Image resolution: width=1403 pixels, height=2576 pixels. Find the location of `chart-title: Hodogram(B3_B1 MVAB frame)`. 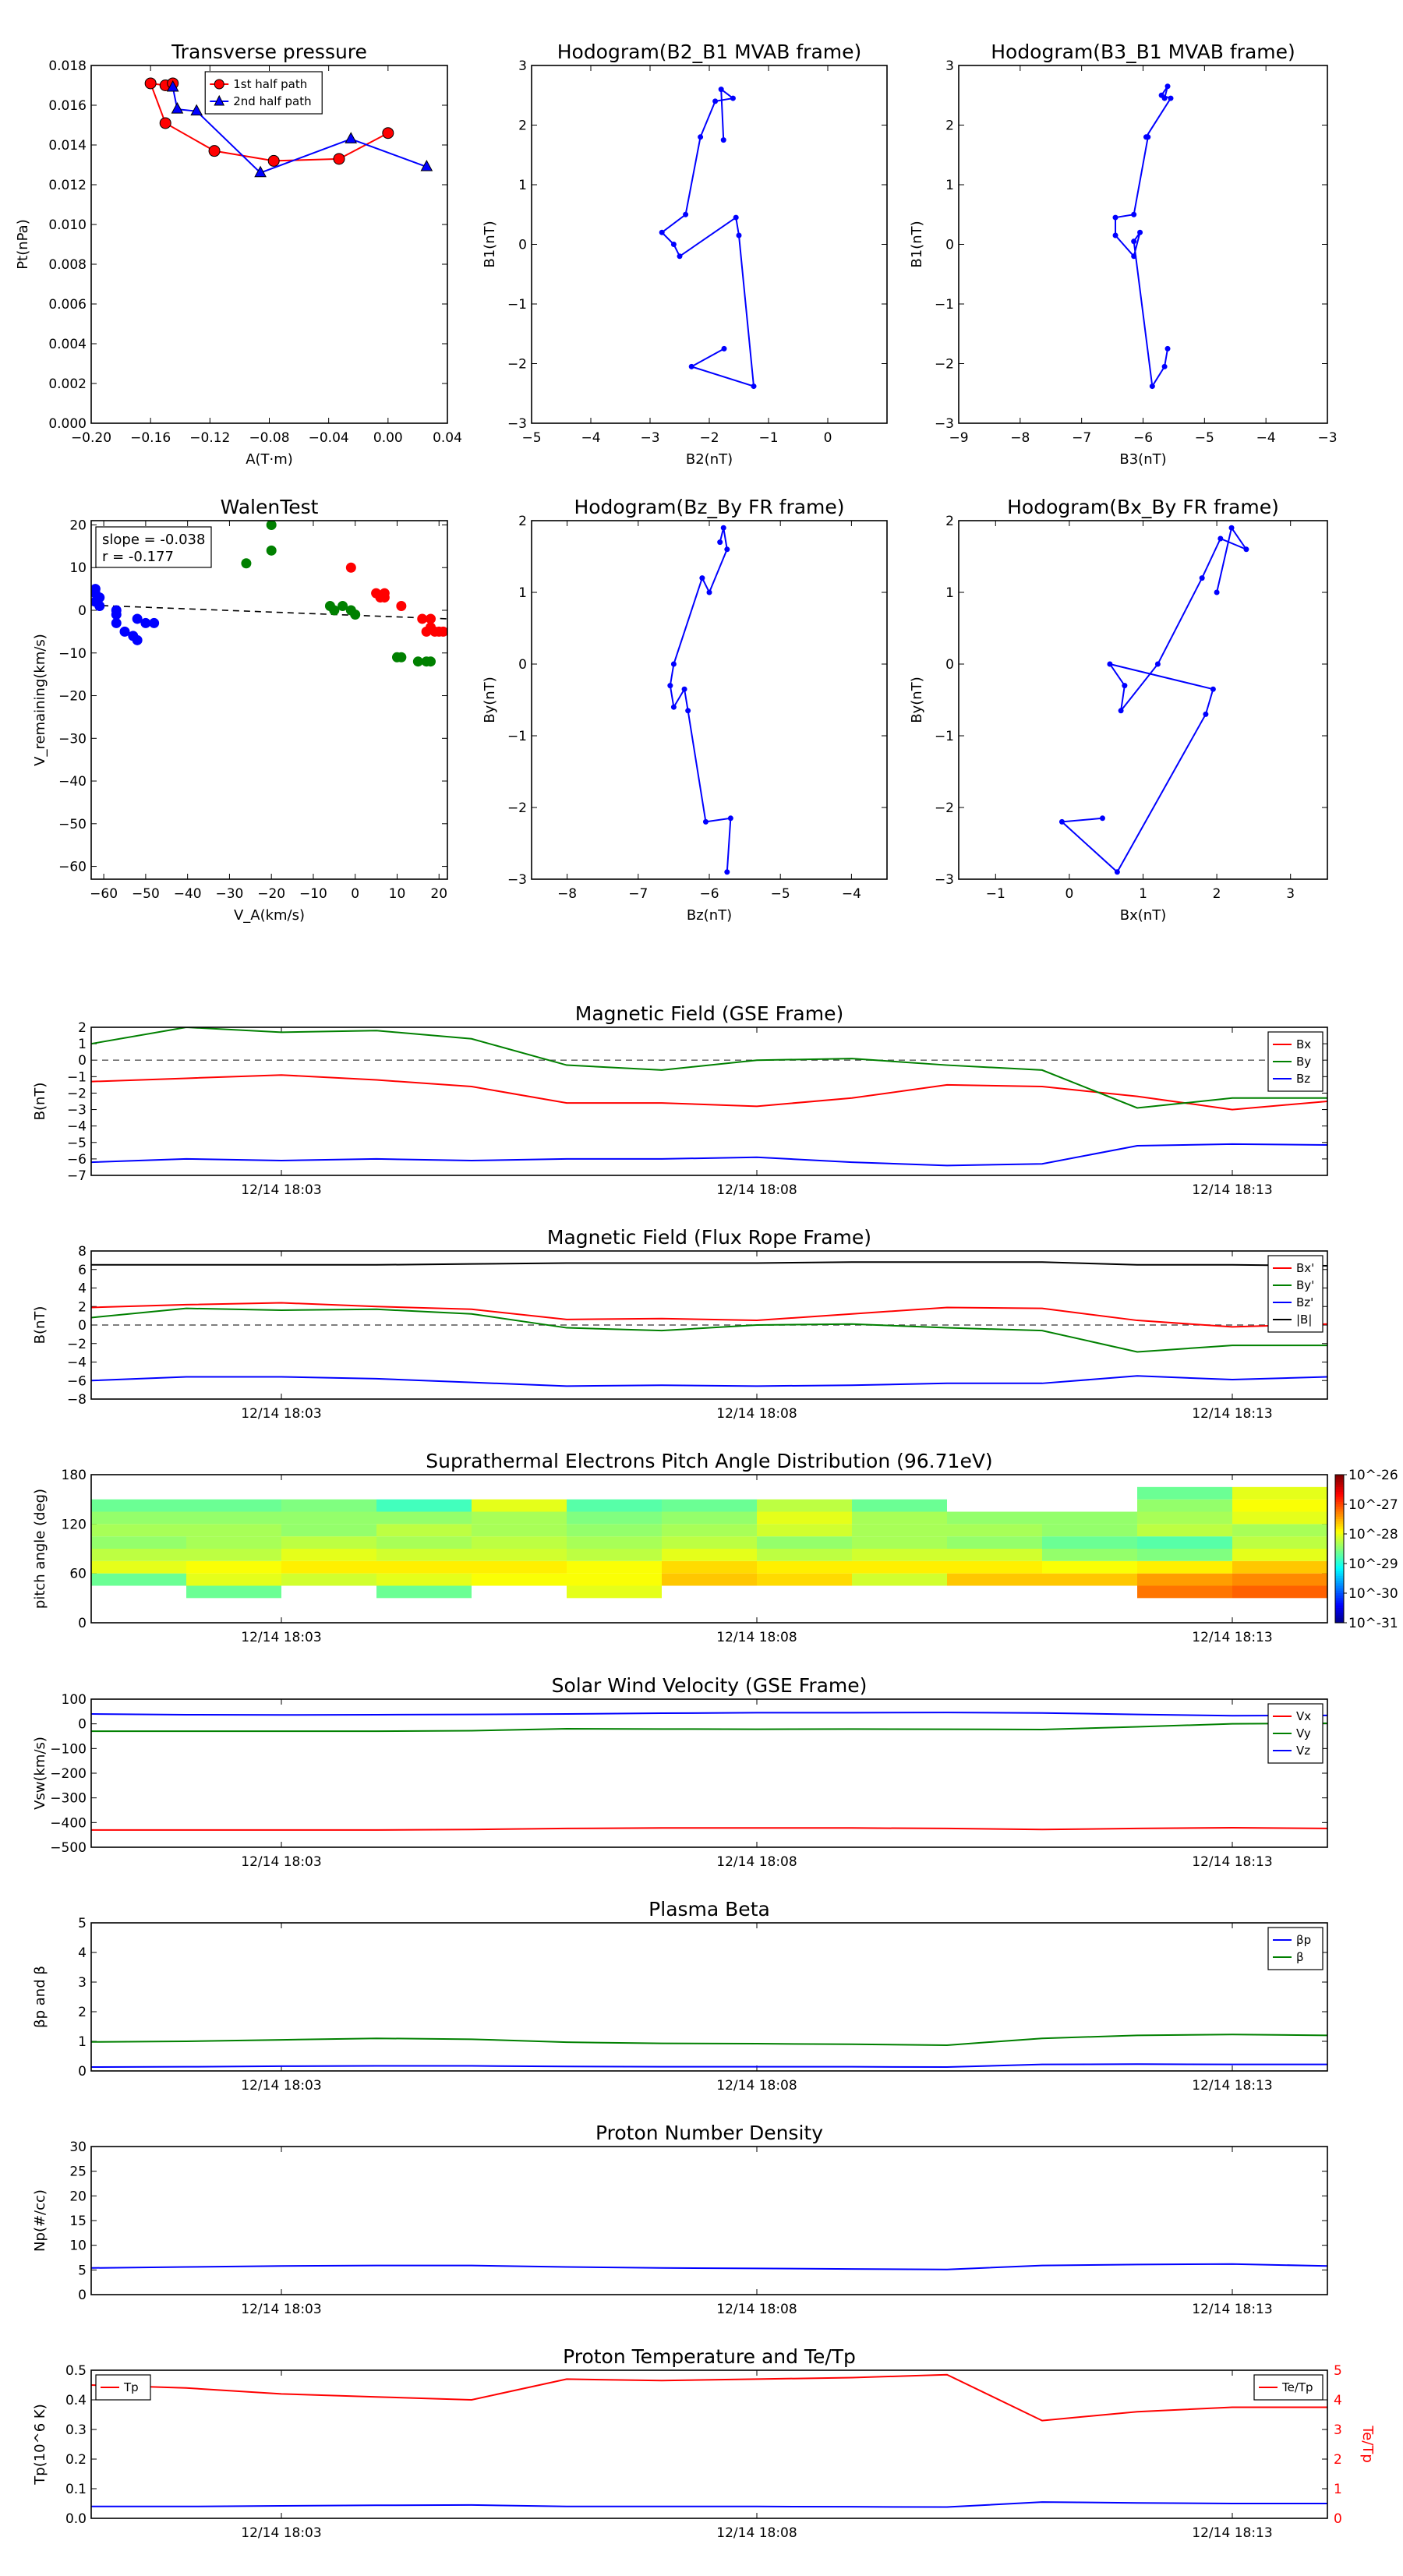

chart-title: Hodogram(B3_B1 MVAB frame) is located at coordinates (1143, 52).